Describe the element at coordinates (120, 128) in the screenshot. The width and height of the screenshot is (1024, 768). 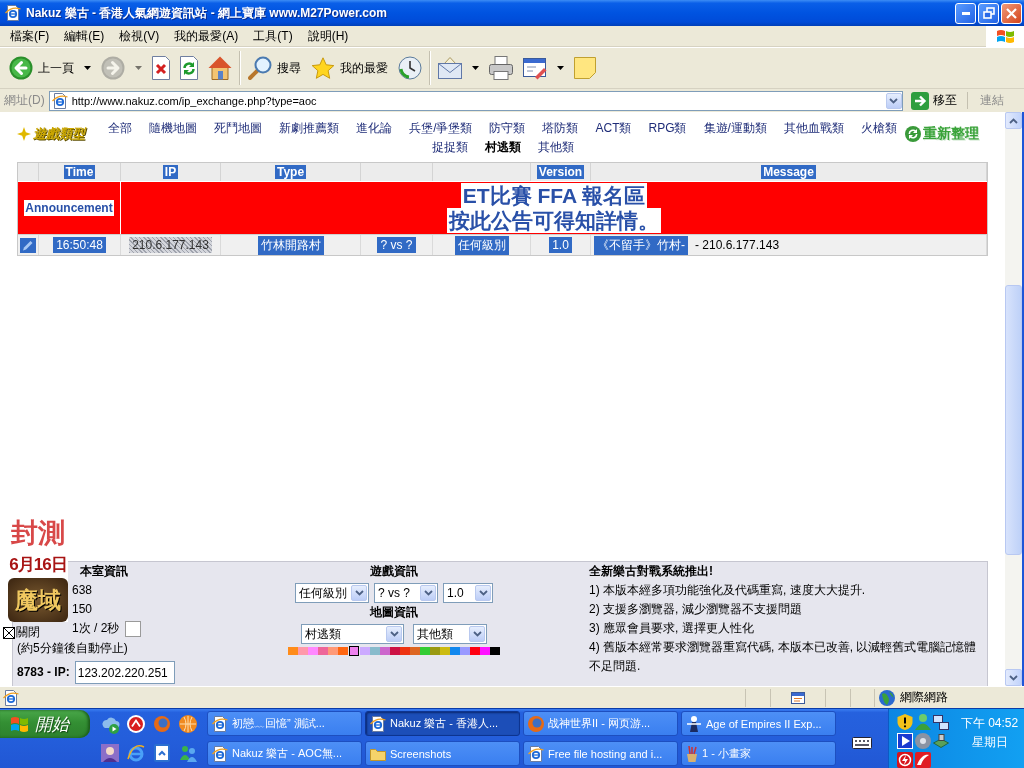
I see `category-link: 全部` at that location.